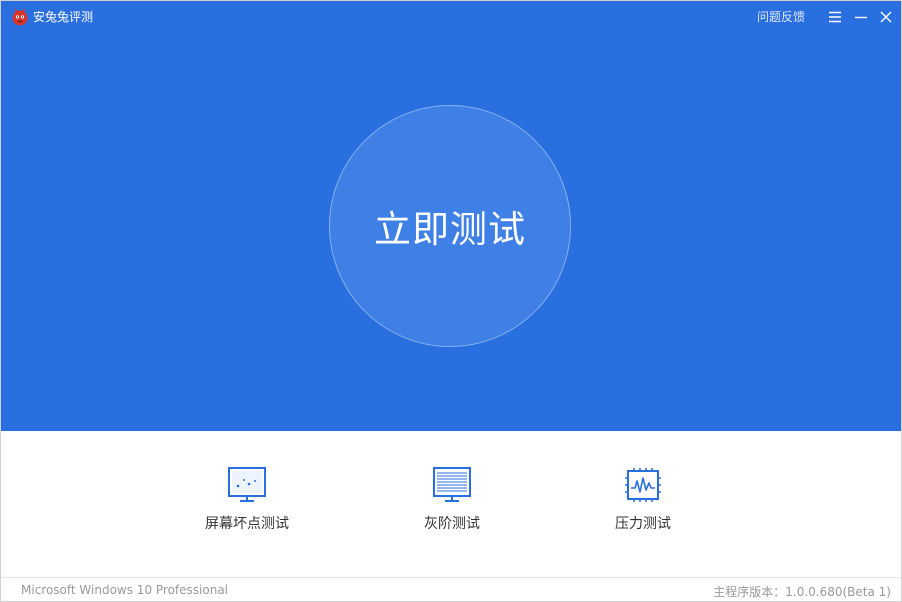 This screenshot has height=602, width=902. I want to click on stress-test-button: 压力测试, so click(643, 502).